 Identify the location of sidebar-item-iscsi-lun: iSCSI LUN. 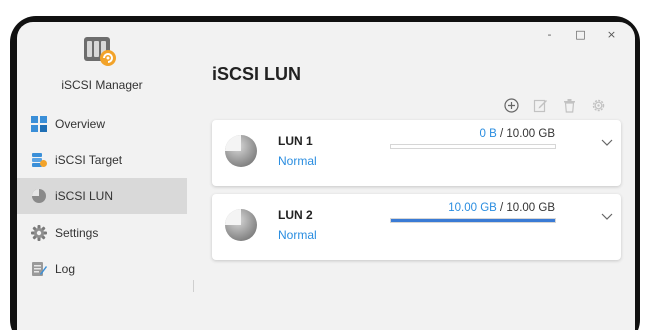
(102, 196).